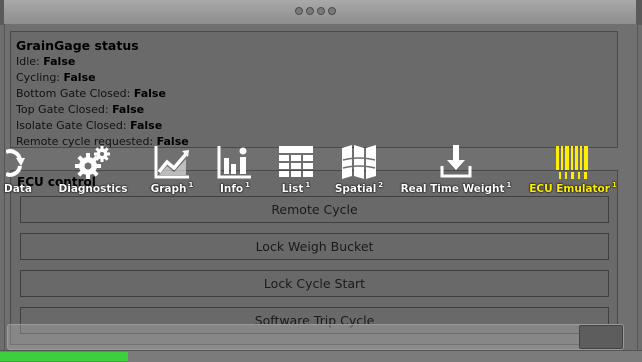  What do you see at coordinates (64, 109) in the screenshot?
I see `status-label: Top Gate Closed:` at bounding box center [64, 109].